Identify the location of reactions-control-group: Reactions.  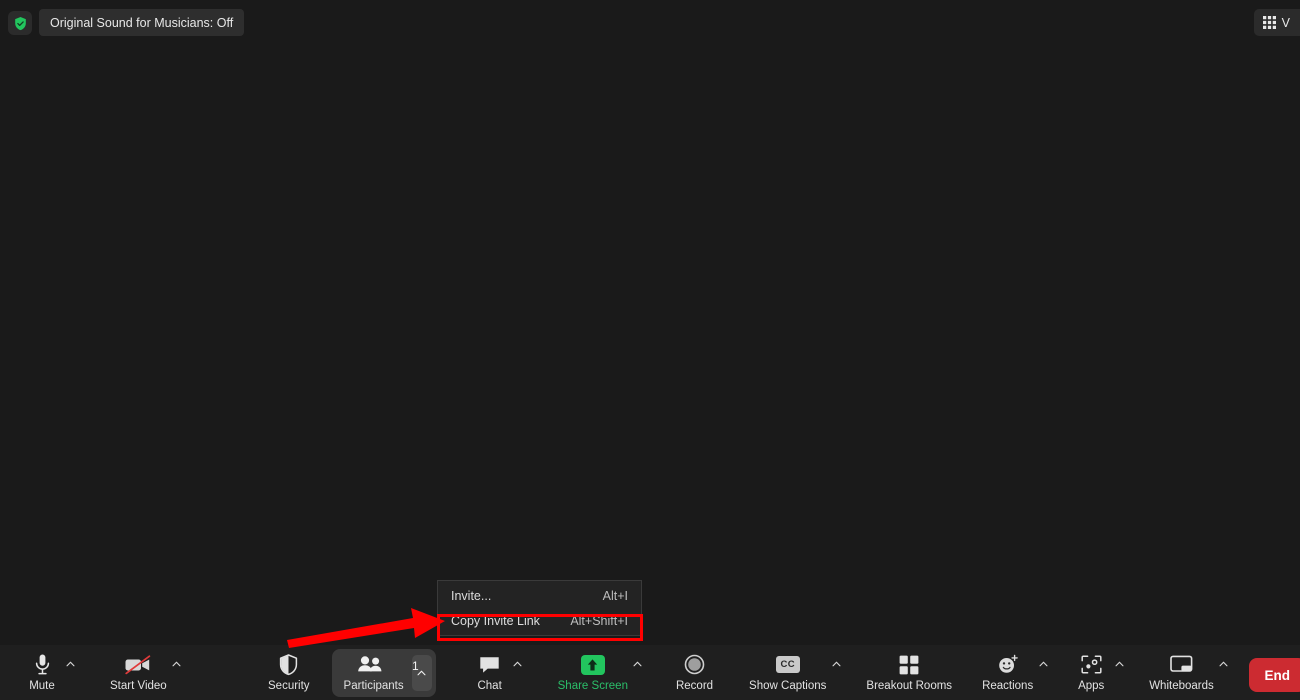
(1013, 673).